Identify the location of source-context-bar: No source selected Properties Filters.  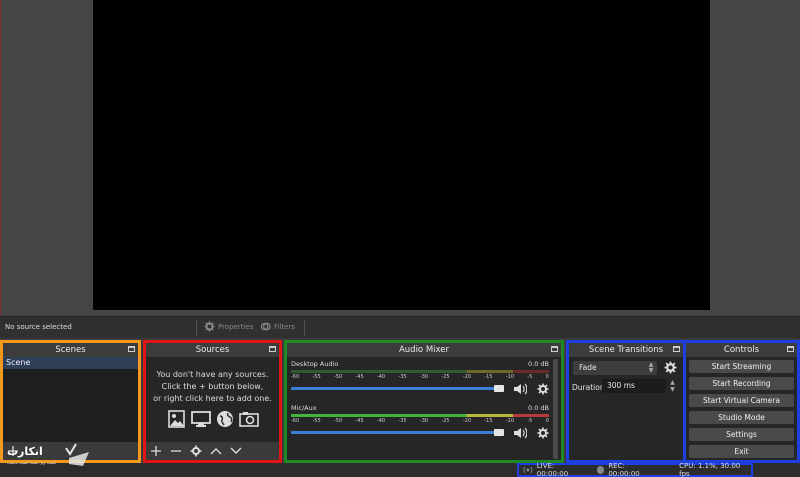
(400, 327).